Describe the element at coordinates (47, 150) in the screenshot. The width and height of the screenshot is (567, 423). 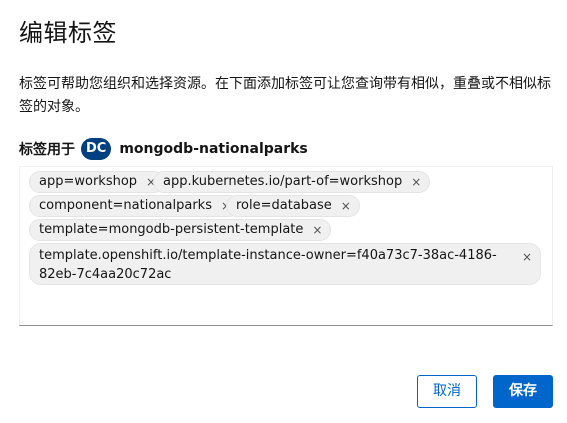
I see `labels-for-prefix: 标签用于` at that location.